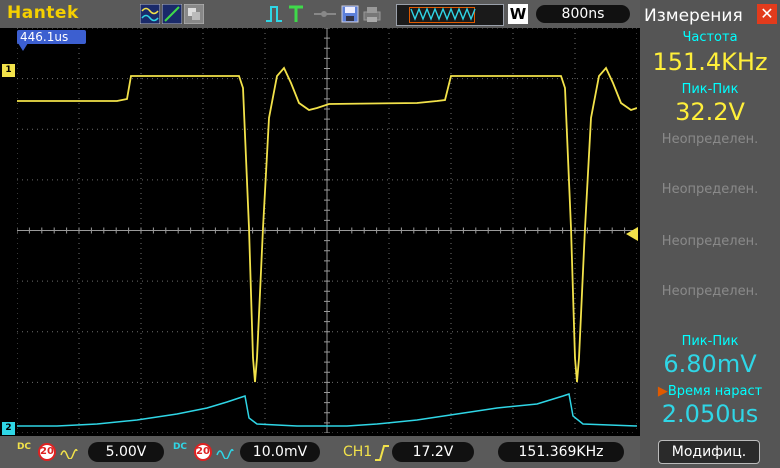 The height and width of the screenshot is (468, 780). I want to click on brand-logo: Hantek, so click(43, 13).